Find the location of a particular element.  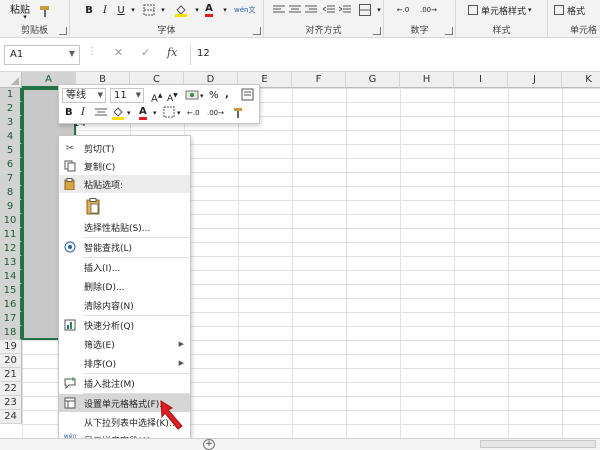

alignment-launcher-icon is located at coordinates (377, 31).